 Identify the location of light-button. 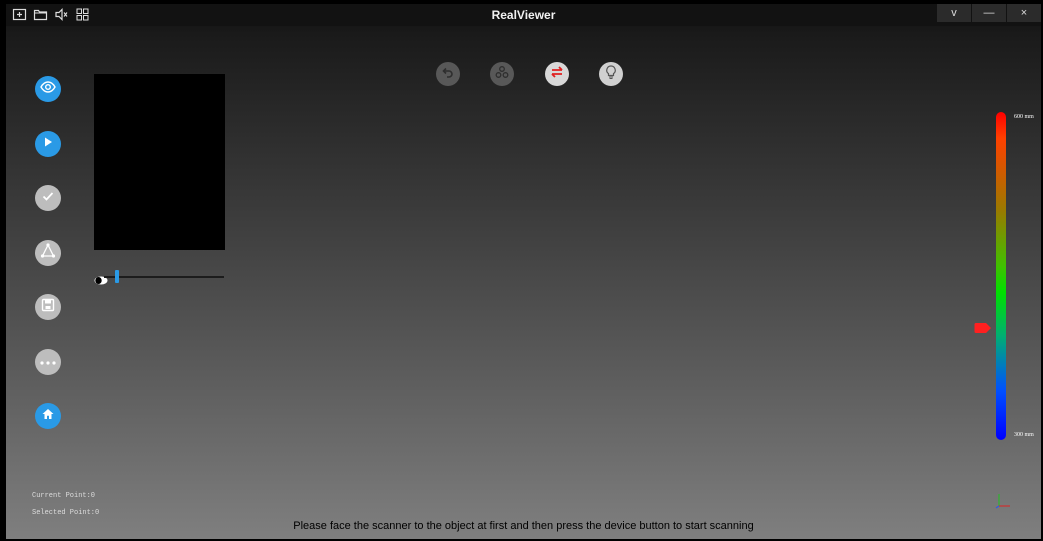
(611, 74).